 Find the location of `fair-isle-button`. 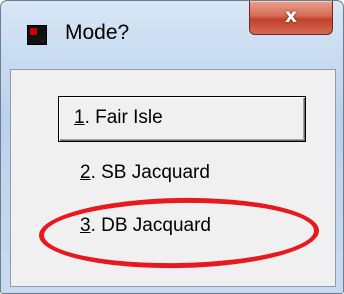

fair-isle-button is located at coordinates (182, 119).